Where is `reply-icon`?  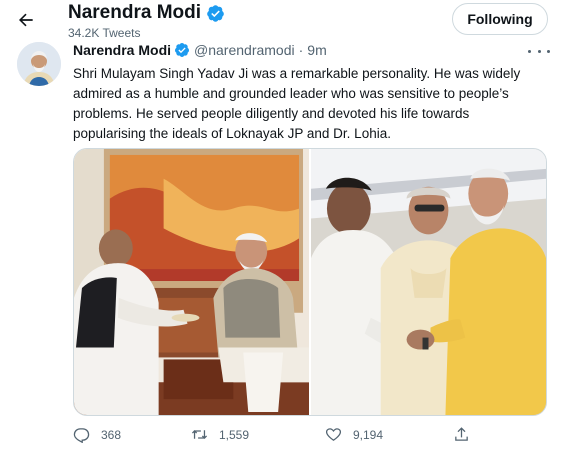 reply-icon is located at coordinates (81, 435).